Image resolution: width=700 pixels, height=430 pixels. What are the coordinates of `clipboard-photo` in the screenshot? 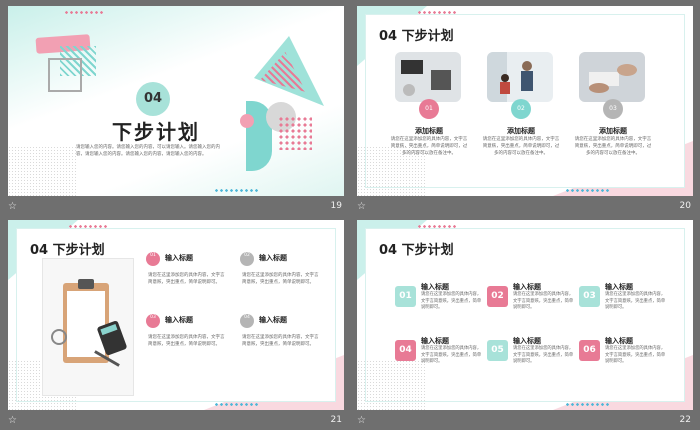 It's located at (88, 327).